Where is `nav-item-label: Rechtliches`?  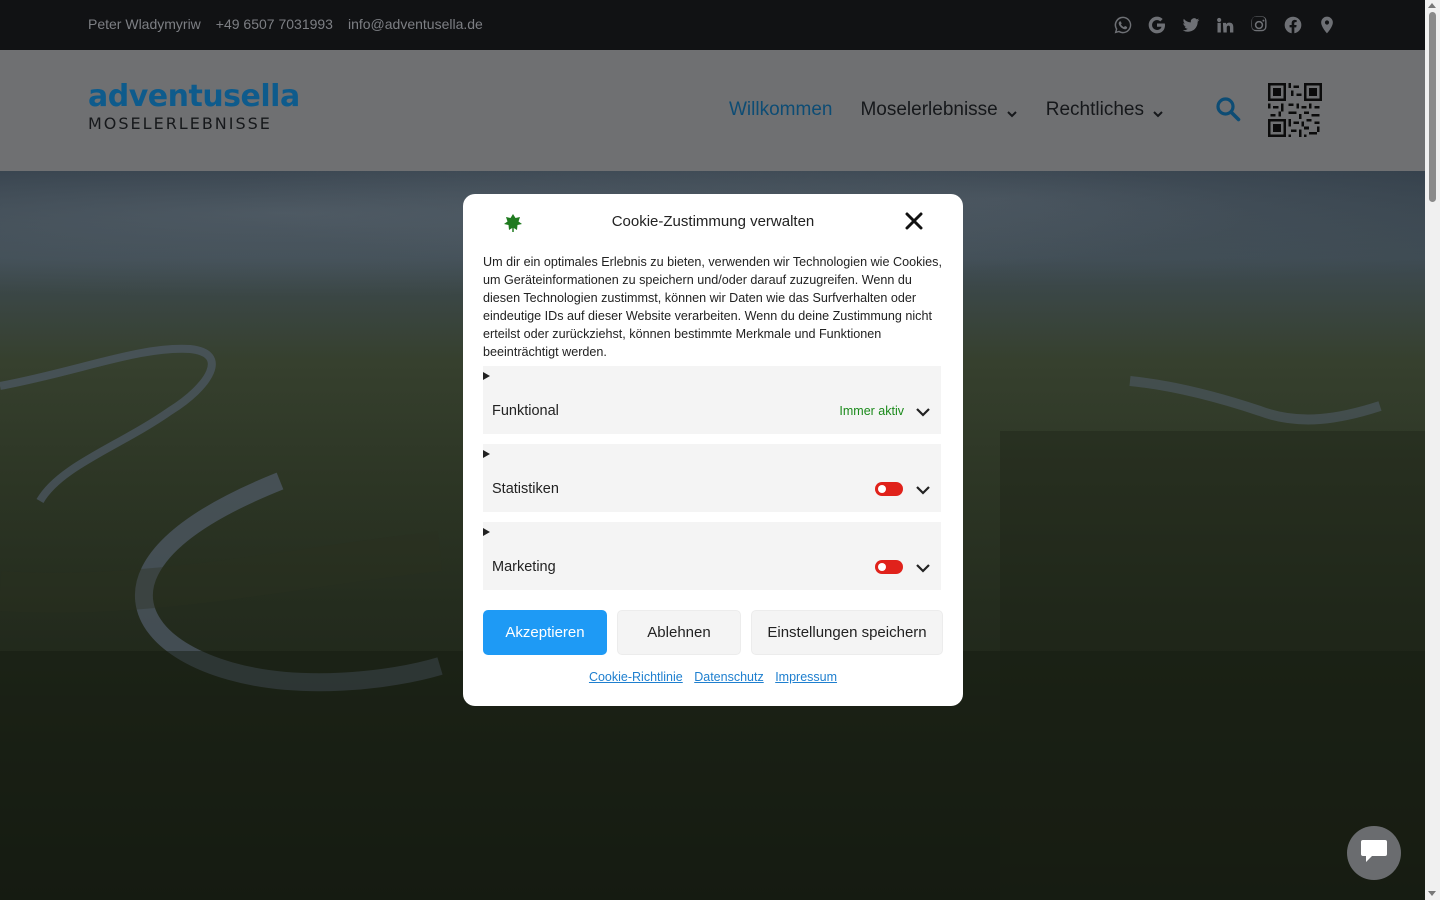
nav-item-label: Rechtliches is located at coordinates (1094, 109).